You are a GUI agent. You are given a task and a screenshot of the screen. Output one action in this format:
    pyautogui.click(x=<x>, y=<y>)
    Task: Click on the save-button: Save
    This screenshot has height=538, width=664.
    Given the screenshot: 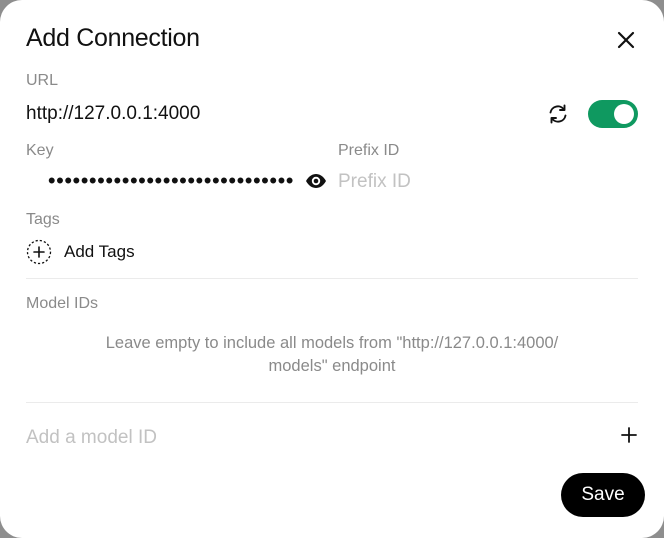 What is the action you would take?
    pyautogui.click(x=603, y=495)
    